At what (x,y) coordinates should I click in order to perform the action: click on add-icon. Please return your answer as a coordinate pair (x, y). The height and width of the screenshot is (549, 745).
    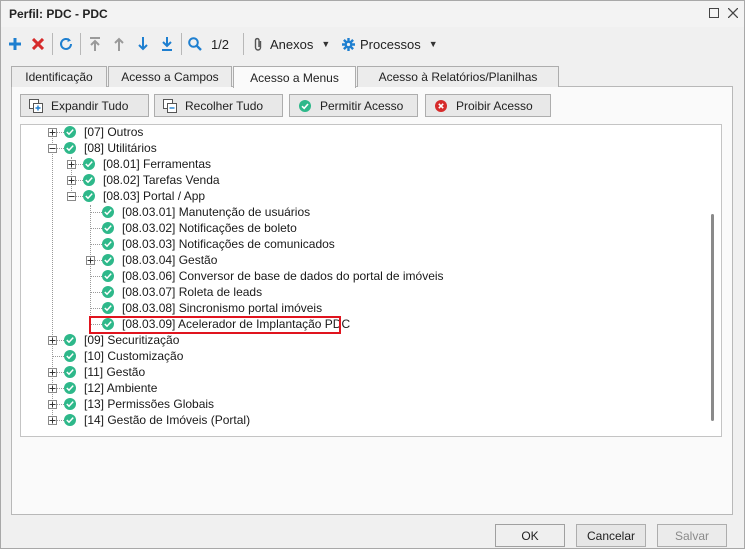
    Looking at the image, I should click on (15, 44).